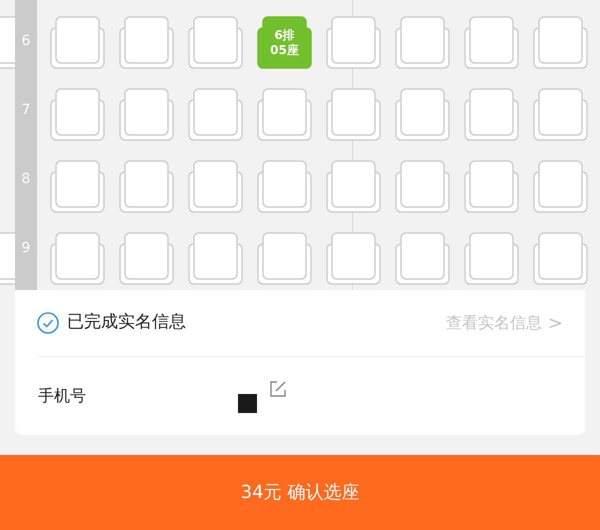  Describe the element at coordinates (494, 323) in the screenshot. I see `view-real-name-link: 查看实名信息` at that location.